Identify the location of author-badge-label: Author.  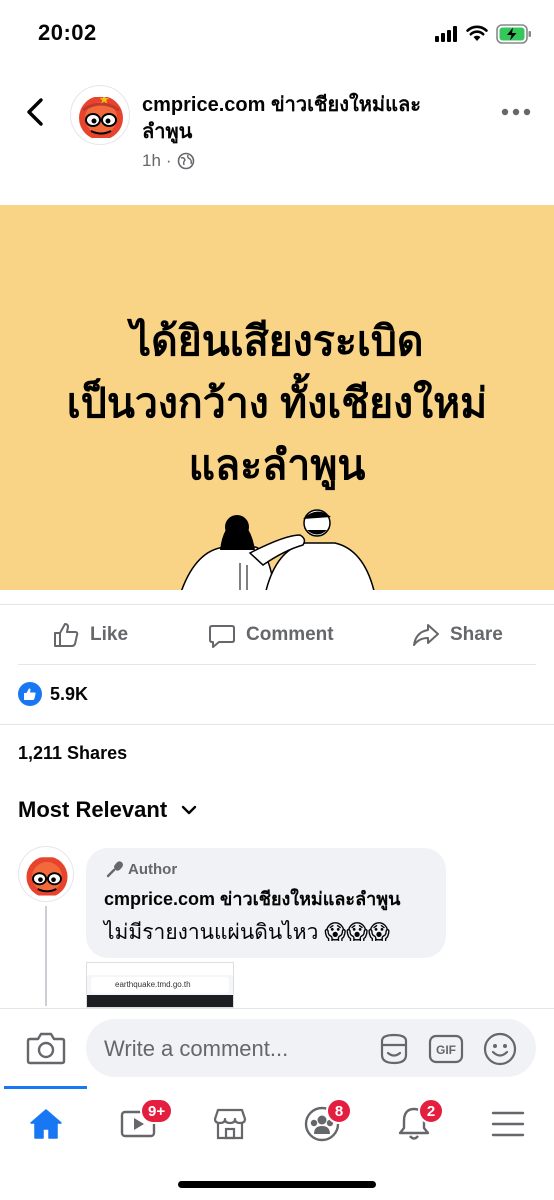
(153, 869).